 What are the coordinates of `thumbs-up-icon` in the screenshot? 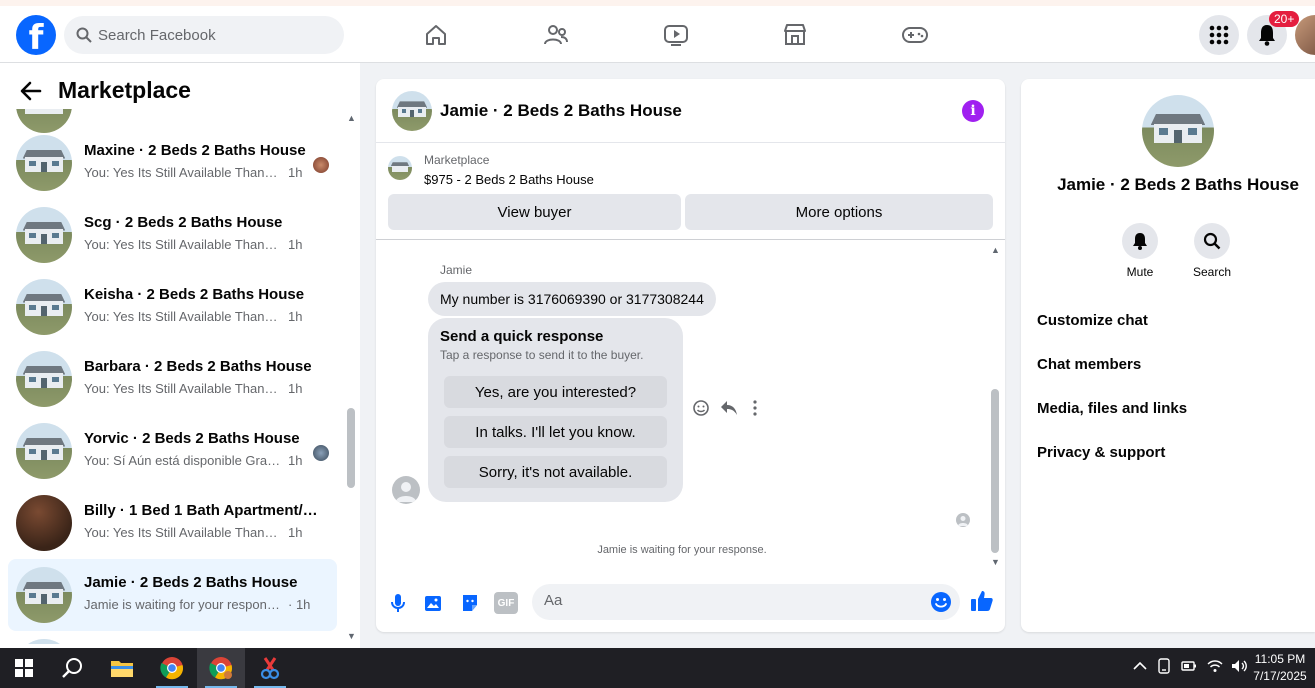 It's located at (982, 601).